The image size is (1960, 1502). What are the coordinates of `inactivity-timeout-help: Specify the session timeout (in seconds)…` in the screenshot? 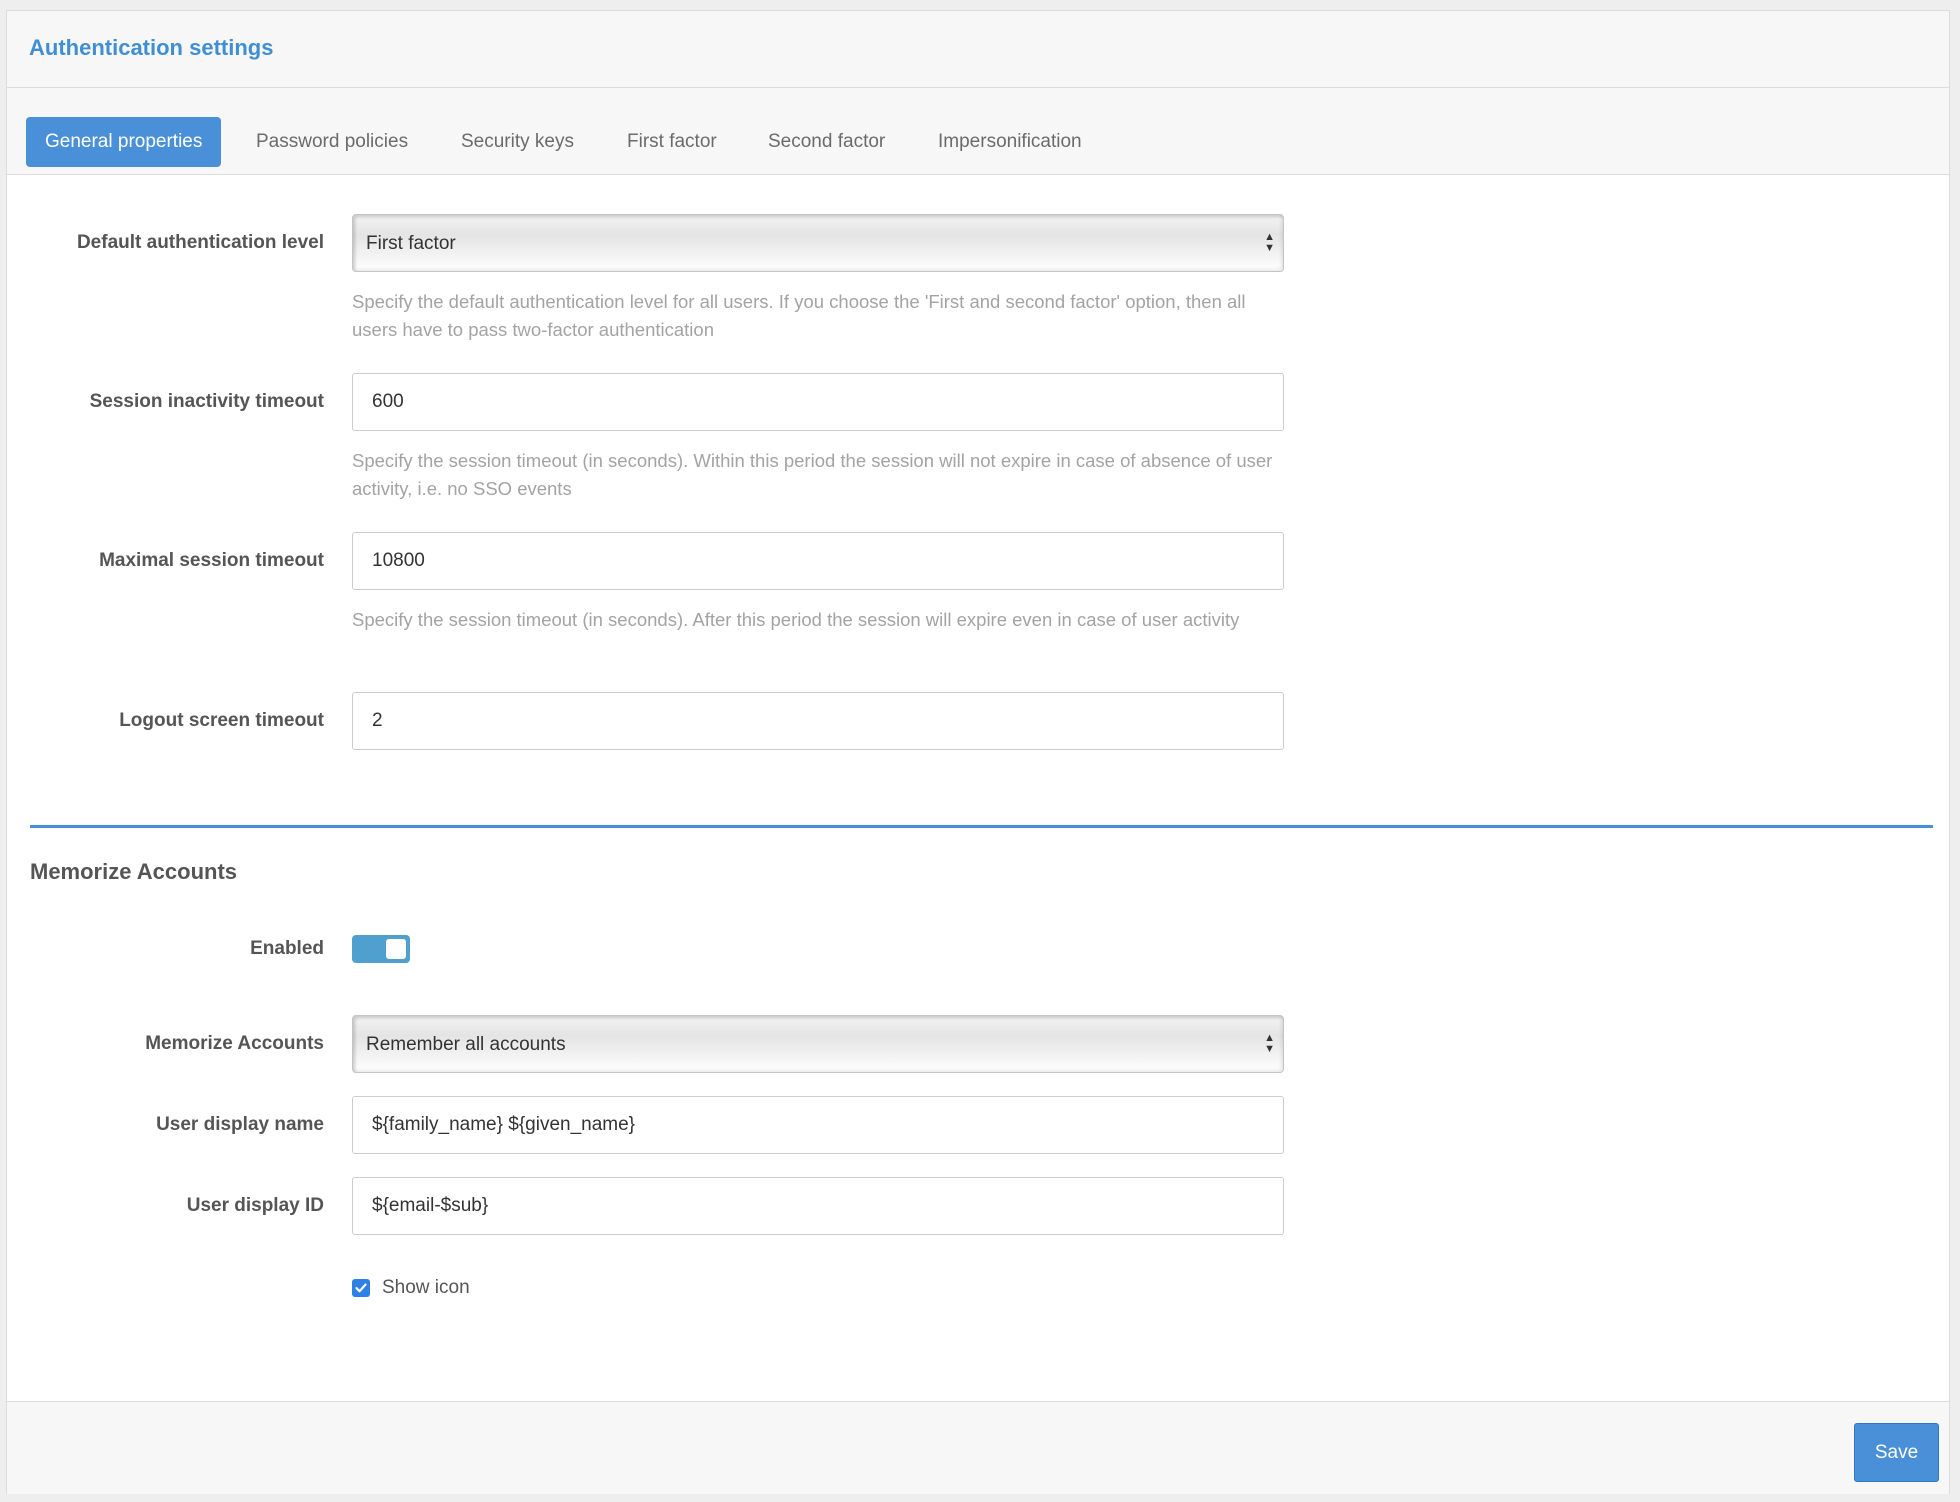 It's located at (812, 474).